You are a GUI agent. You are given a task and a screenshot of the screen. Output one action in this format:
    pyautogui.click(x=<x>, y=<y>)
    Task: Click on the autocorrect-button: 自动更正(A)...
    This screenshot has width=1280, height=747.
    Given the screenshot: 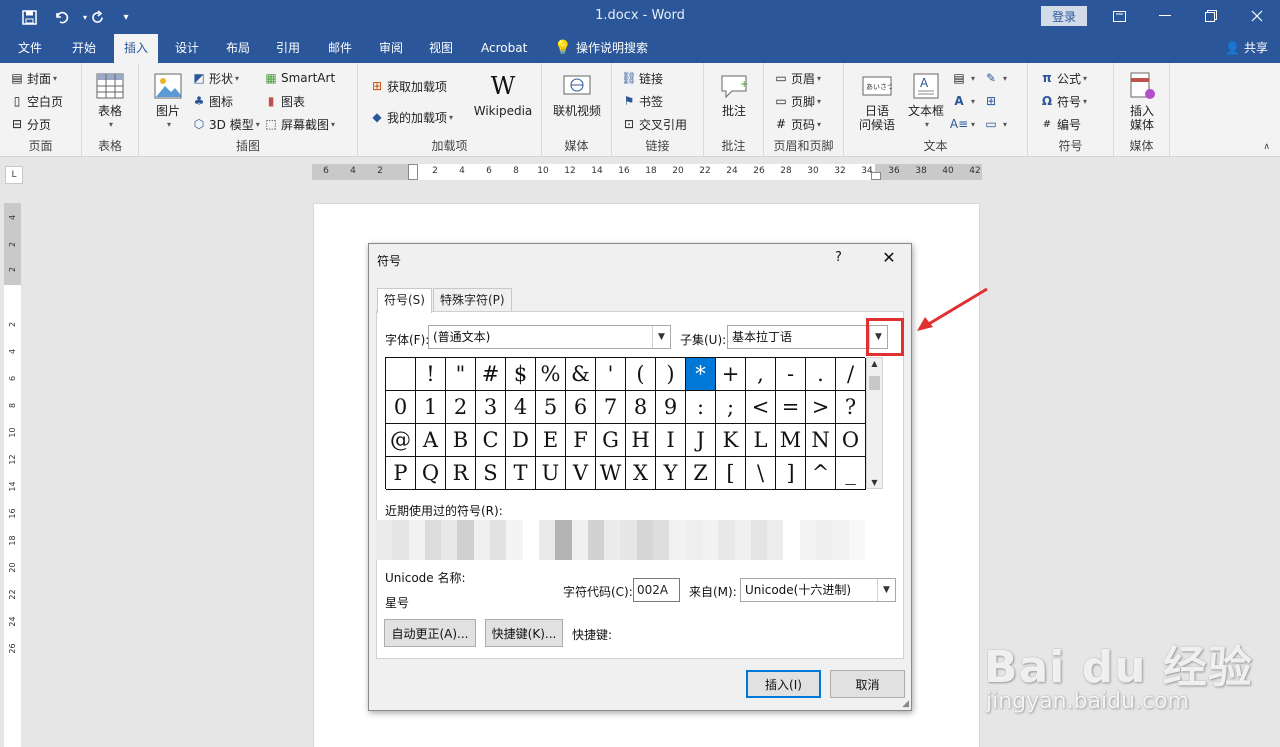 What is the action you would take?
    pyautogui.click(x=430, y=633)
    